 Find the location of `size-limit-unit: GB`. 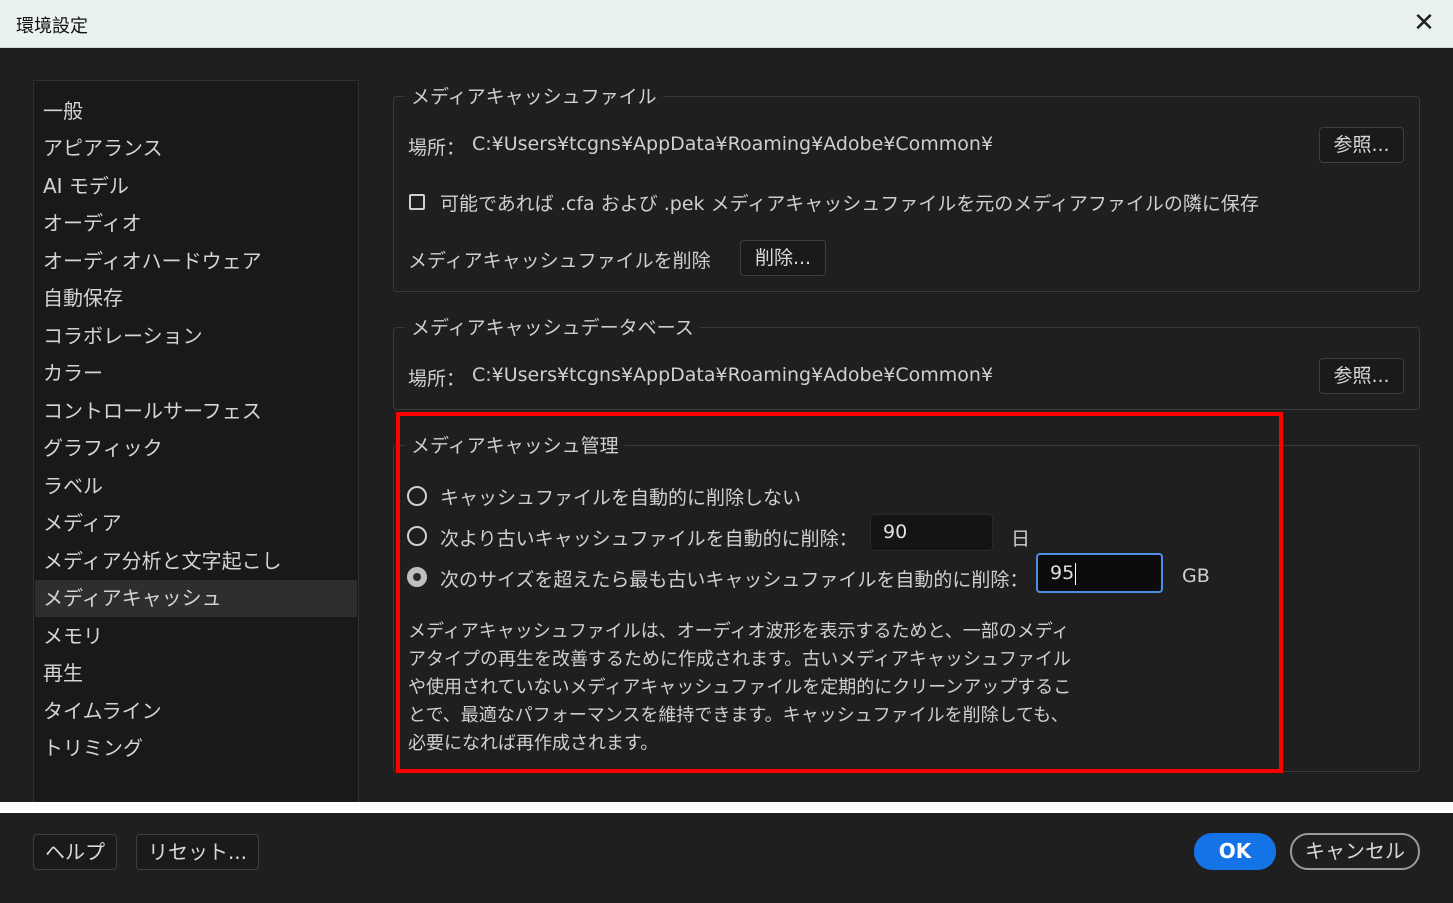

size-limit-unit: GB is located at coordinates (1196, 576).